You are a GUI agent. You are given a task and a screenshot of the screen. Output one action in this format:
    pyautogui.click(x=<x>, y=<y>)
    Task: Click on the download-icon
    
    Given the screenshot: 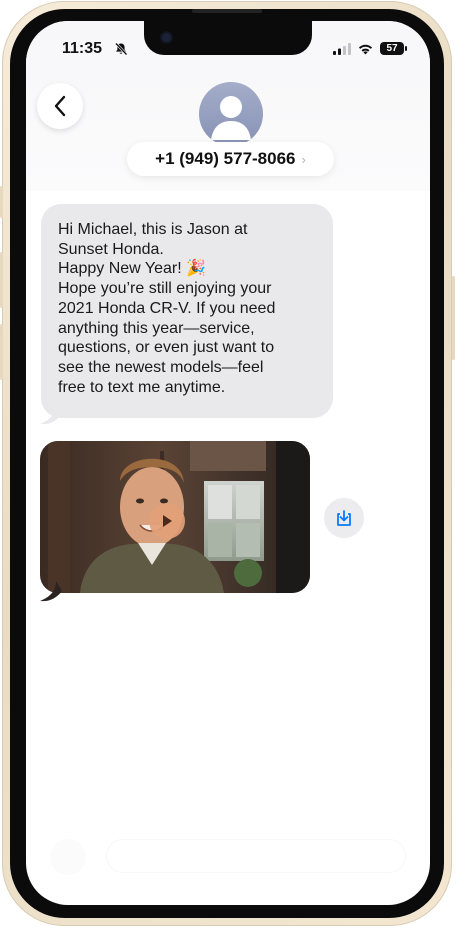 What is the action you would take?
    pyautogui.click(x=344, y=518)
    